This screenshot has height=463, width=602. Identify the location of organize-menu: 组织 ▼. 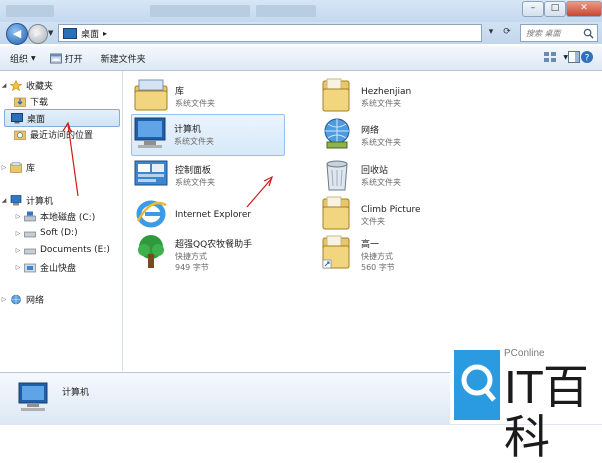
(23, 58).